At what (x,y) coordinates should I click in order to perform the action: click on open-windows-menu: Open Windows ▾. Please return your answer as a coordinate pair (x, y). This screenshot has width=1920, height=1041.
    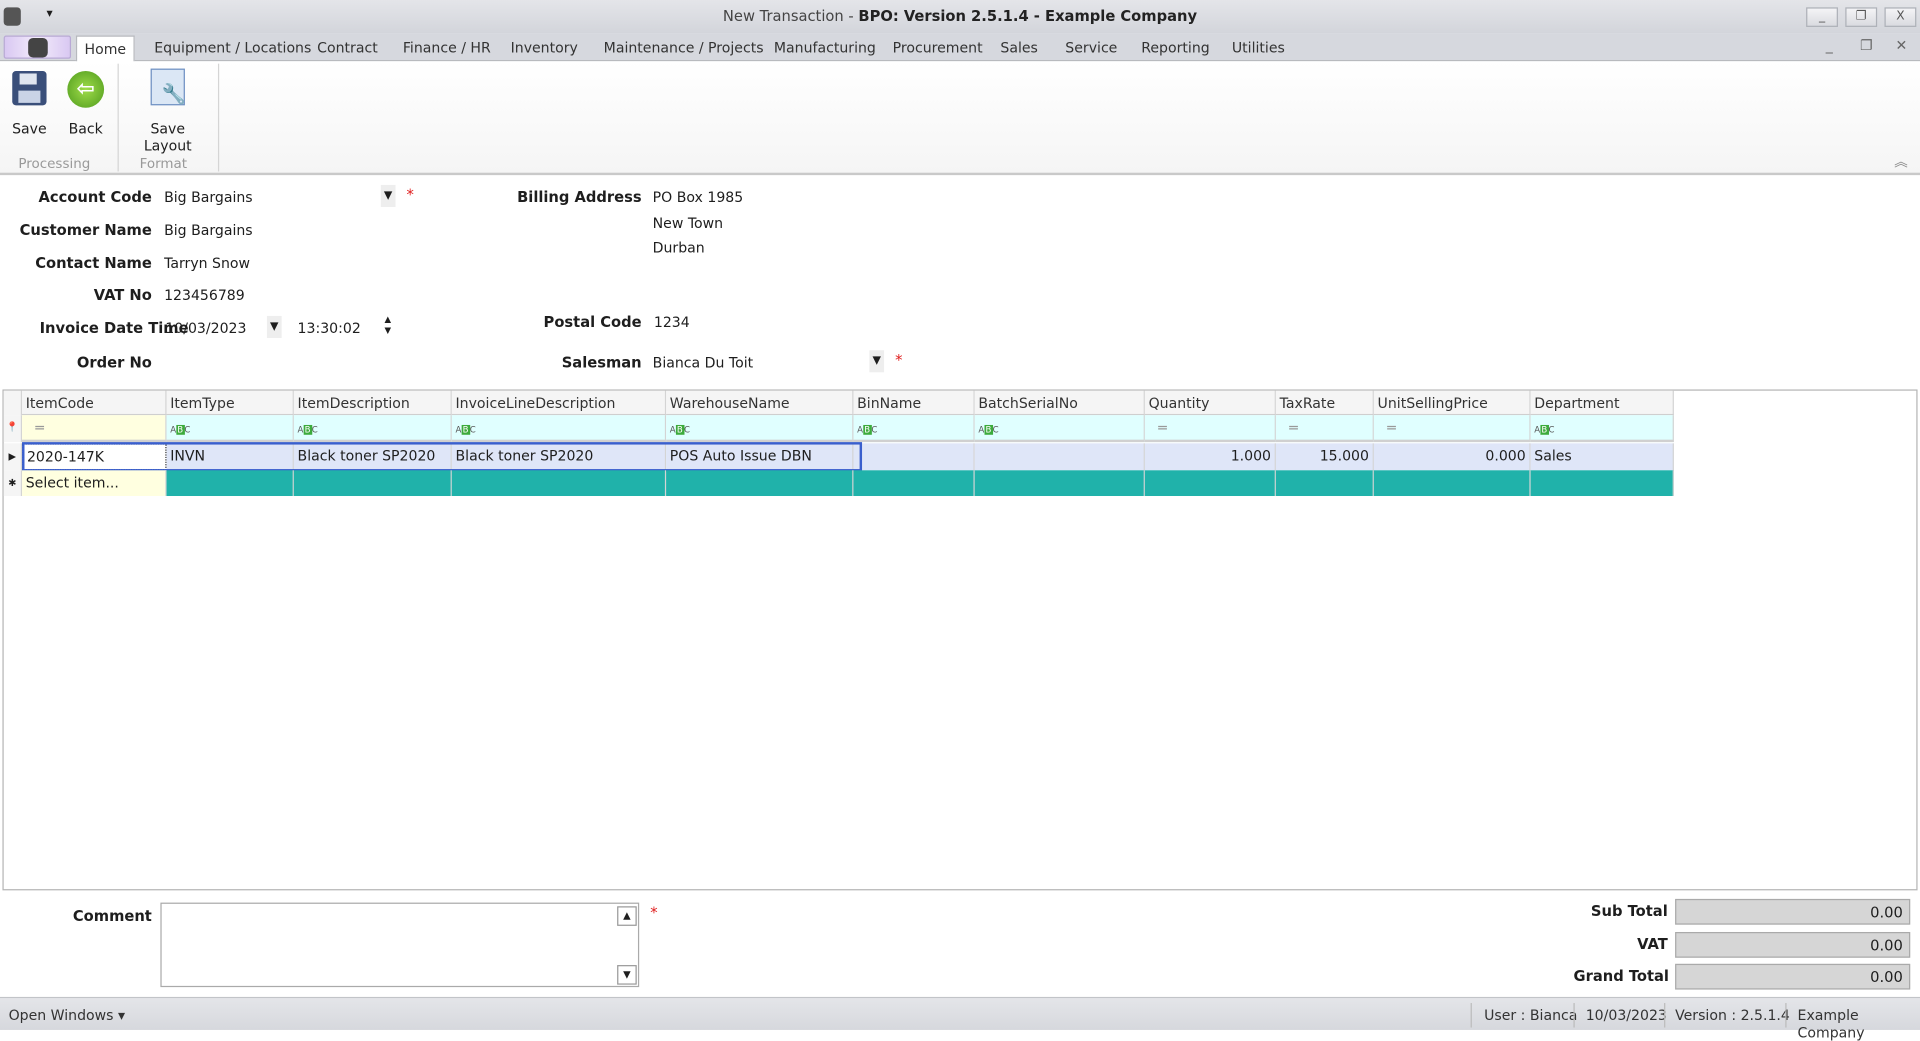
    Looking at the image, I should click on (67, 1015).